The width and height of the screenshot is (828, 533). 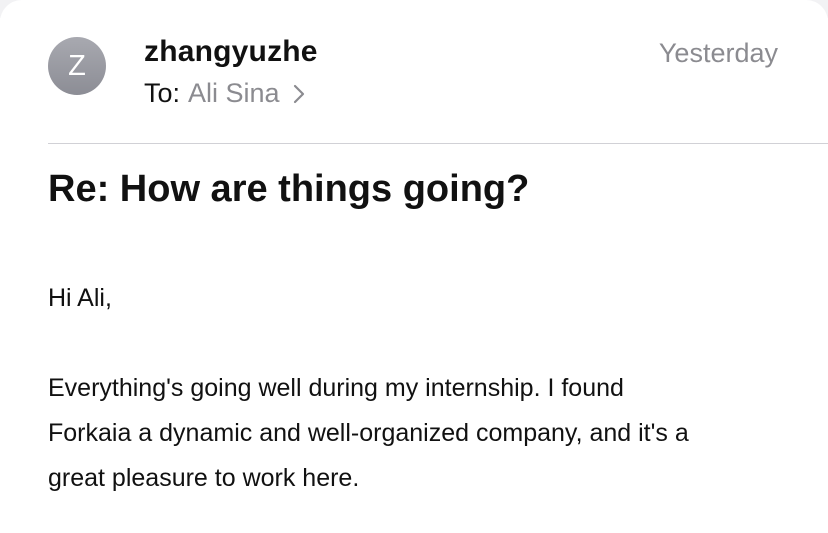 I want to click on avatar-initial: Z, so click(x=77, y=65).